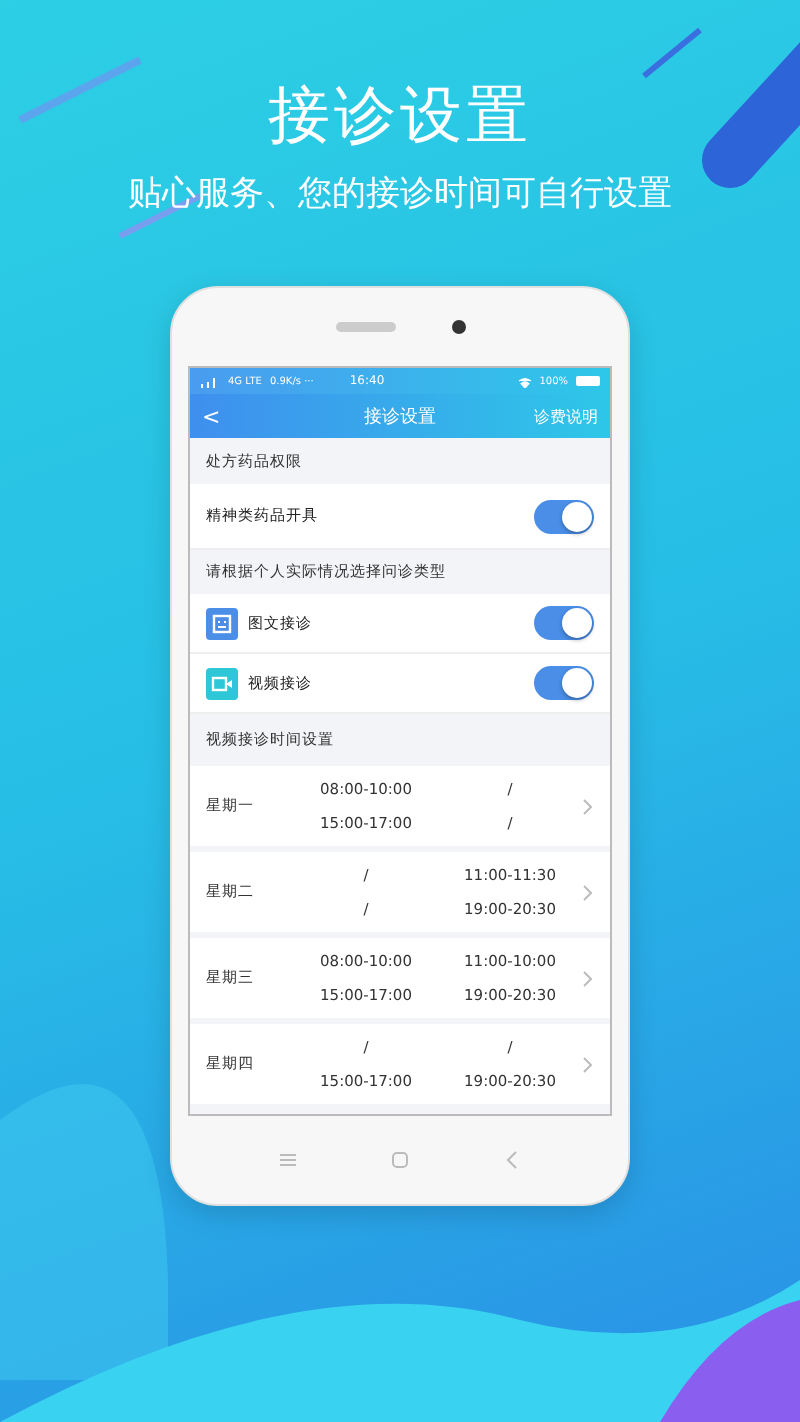 The width and height of the screenshot is (800, 1422). What do you see at coordinates (210, 381) in the screenshot?
I see `signal-icon` at bounding box center [210, 381].